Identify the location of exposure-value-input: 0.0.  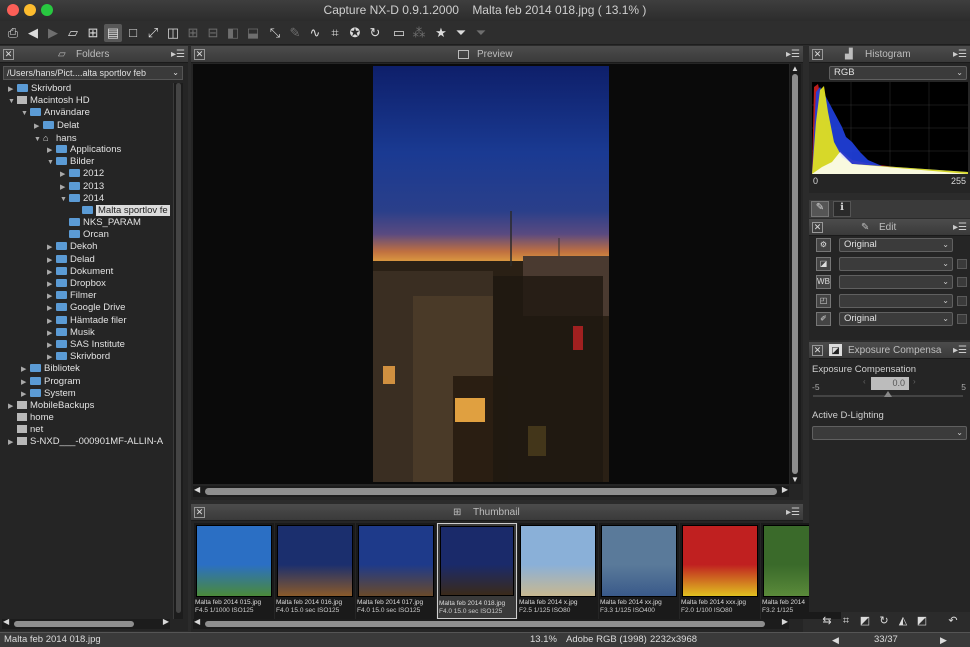
(890, 383).